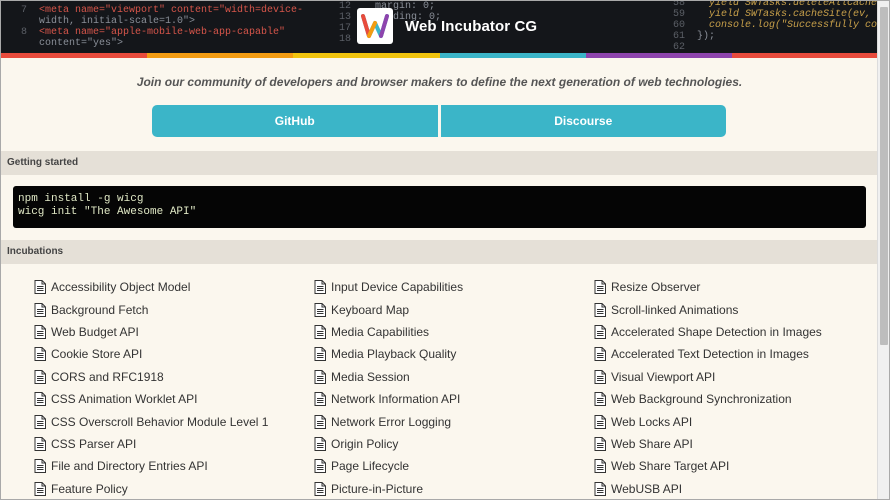  Describe the element at coordinates (652, 443) in the screenshot. I see `incubation-label: Web Share API` at that location.